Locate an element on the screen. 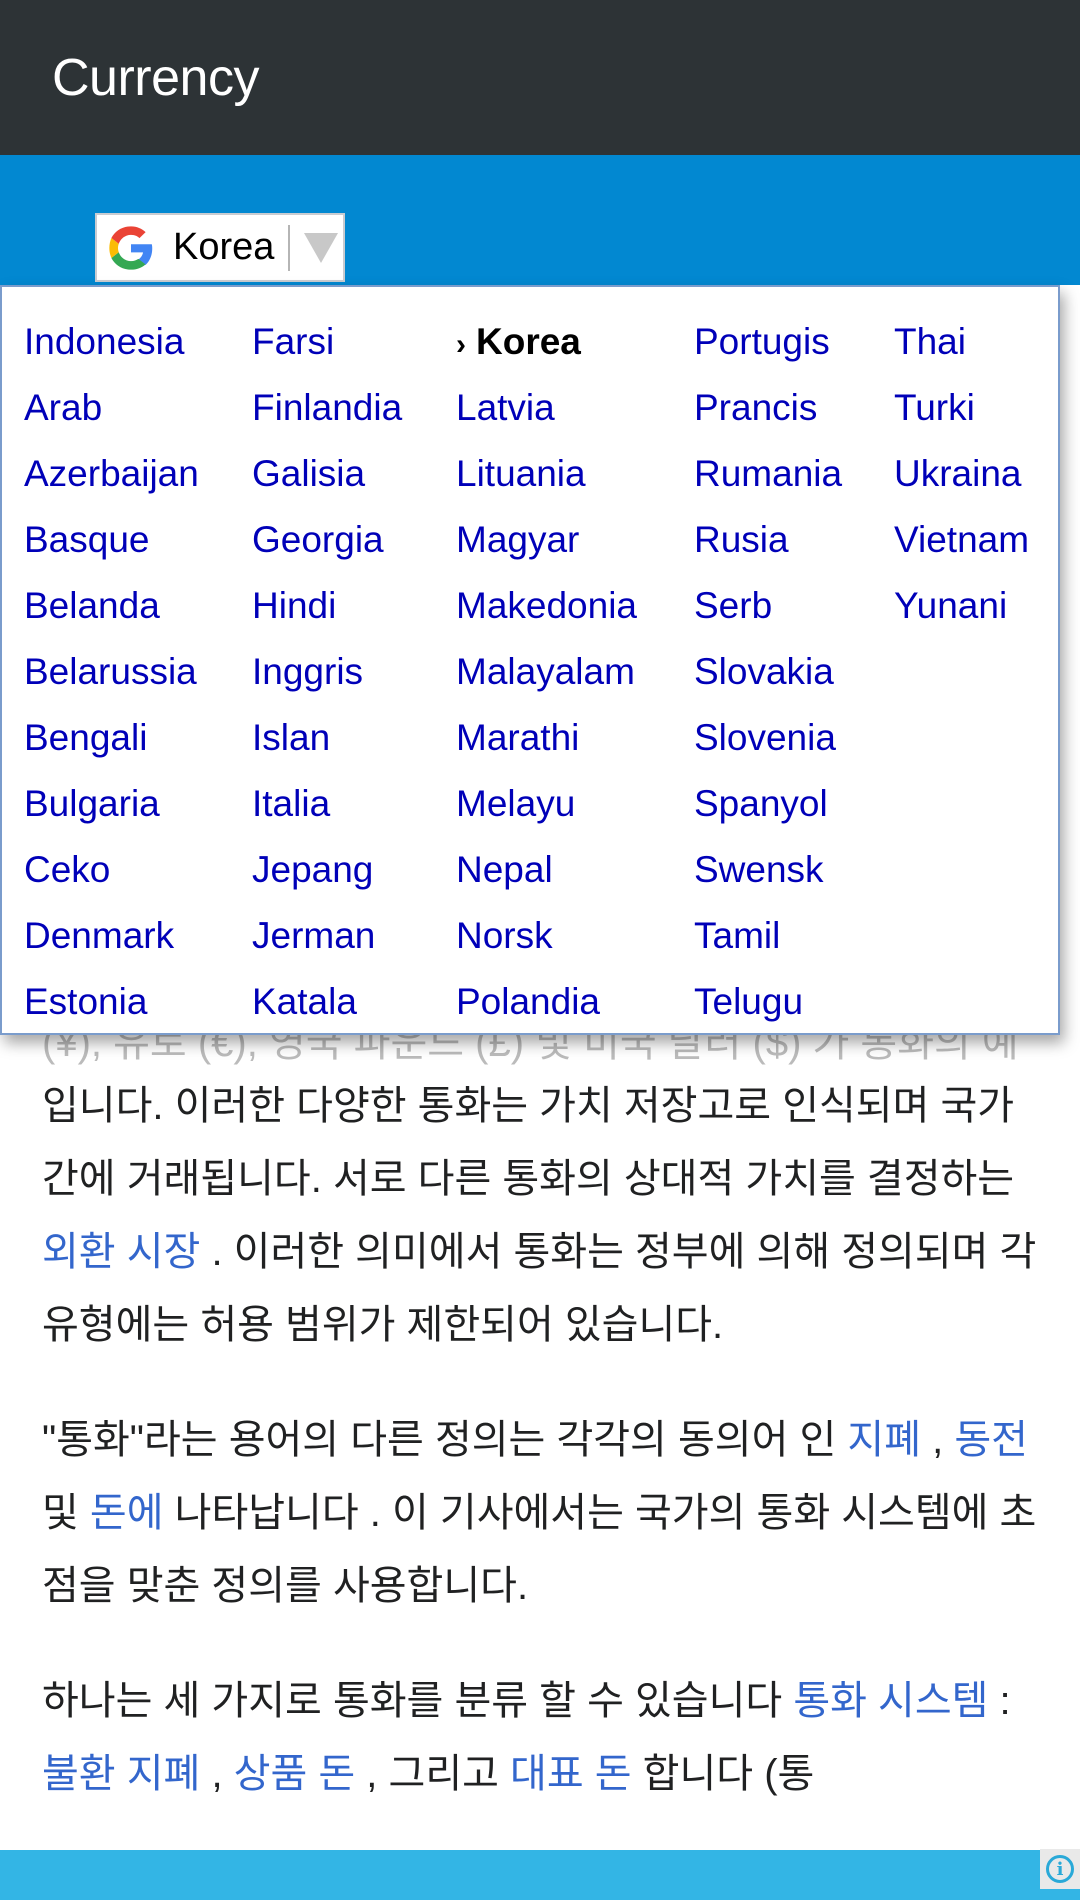 The height and width of the screenshot is (1900, 1080). language-option: Basque is located at coordinates (111, 540).